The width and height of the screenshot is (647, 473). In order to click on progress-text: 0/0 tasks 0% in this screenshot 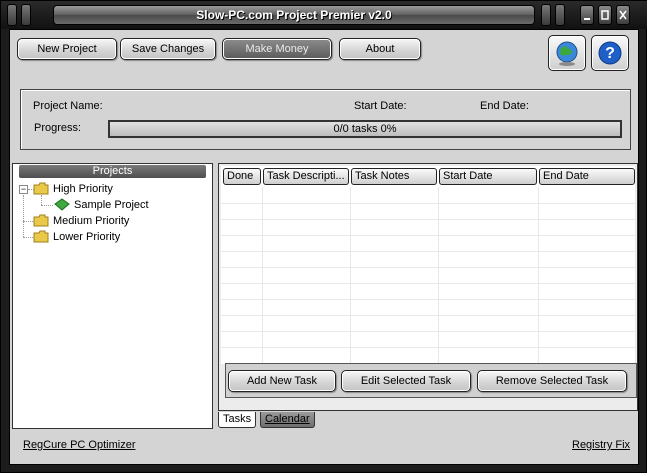, I will do `click(365, 129)`.